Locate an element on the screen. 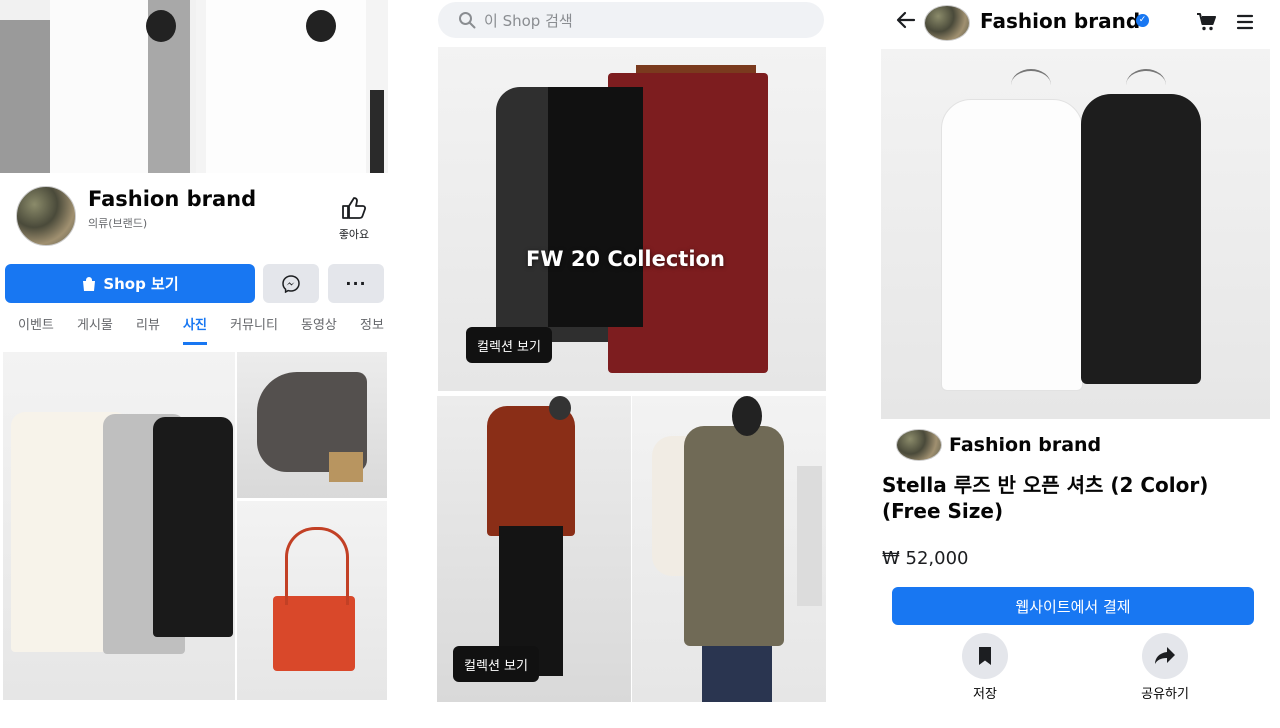  messenger-icon is located at coordinates (291, 283).